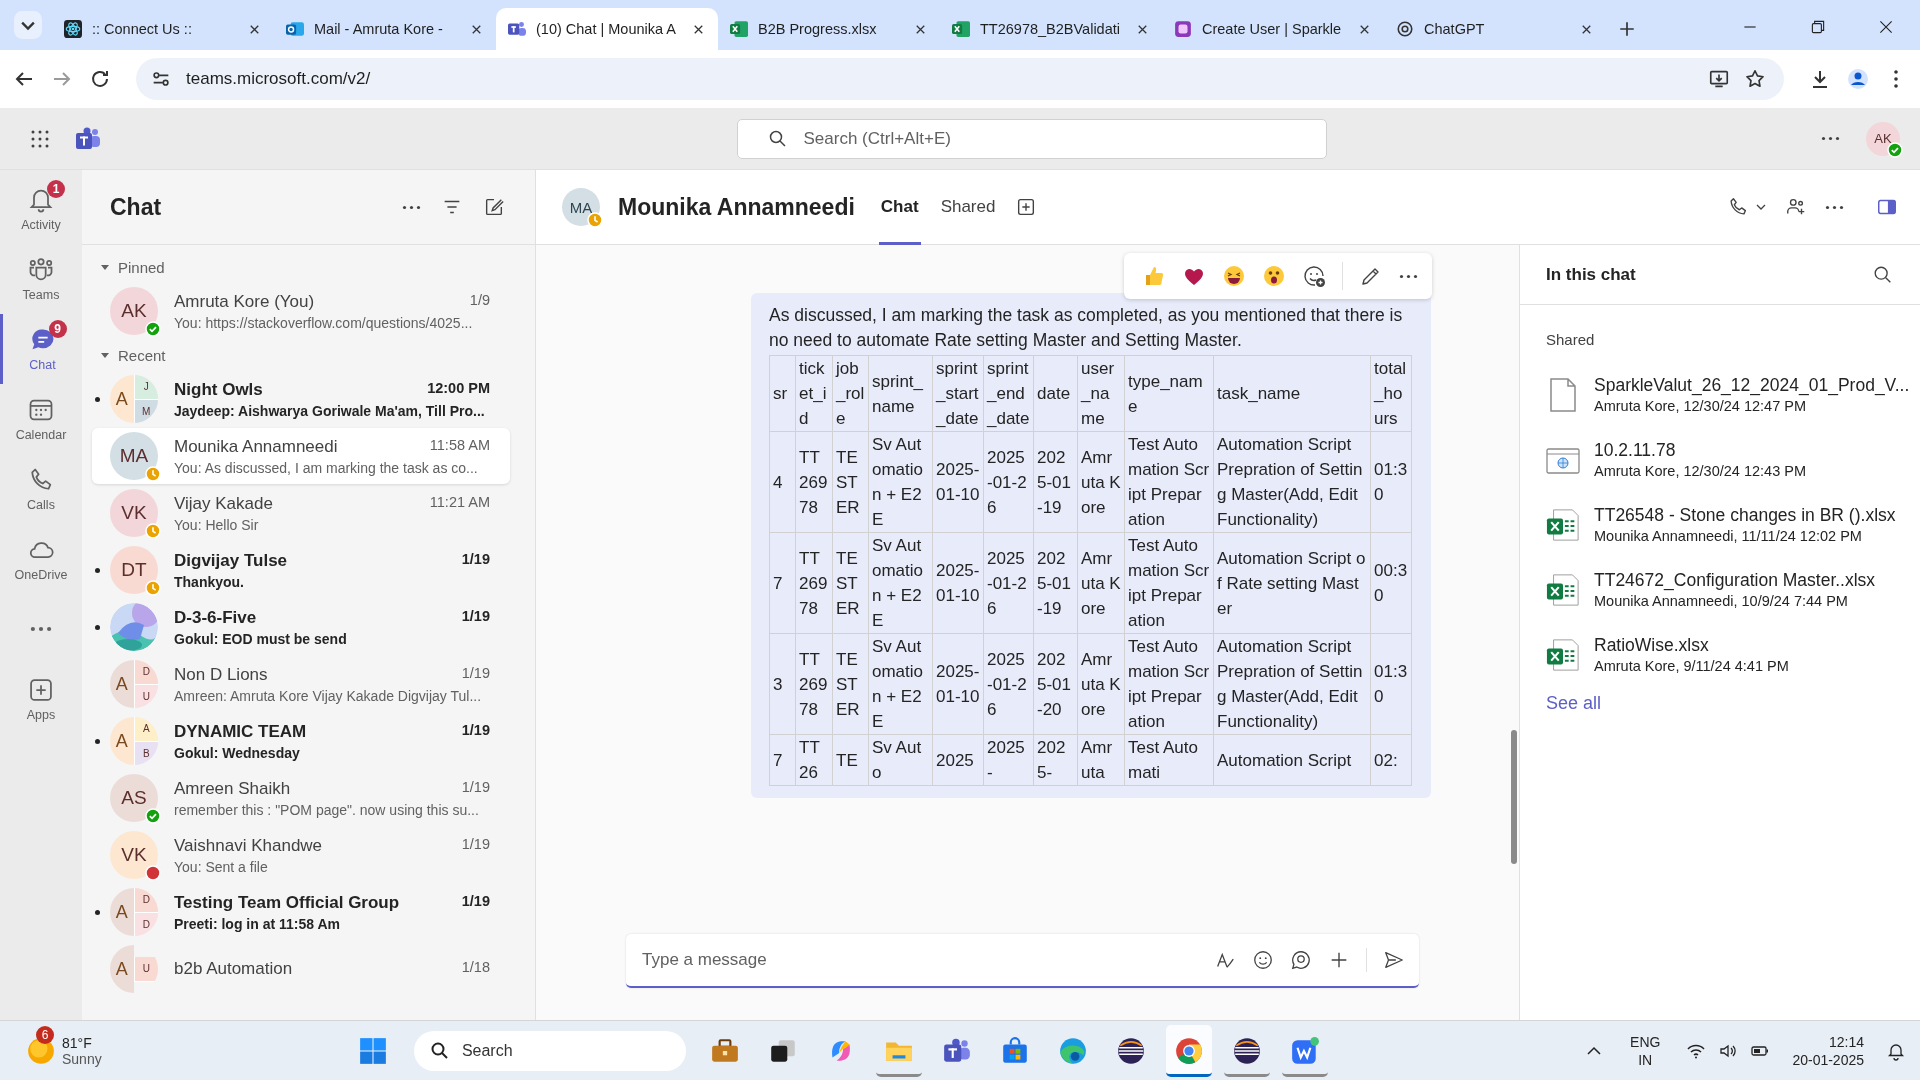 The height and width of the screenshot is (1080, 1920). What do you see at coordinates (459, 445) in the screenshot?
I see `timestamp: 11:58 AM` at bounding box center [459, 445].